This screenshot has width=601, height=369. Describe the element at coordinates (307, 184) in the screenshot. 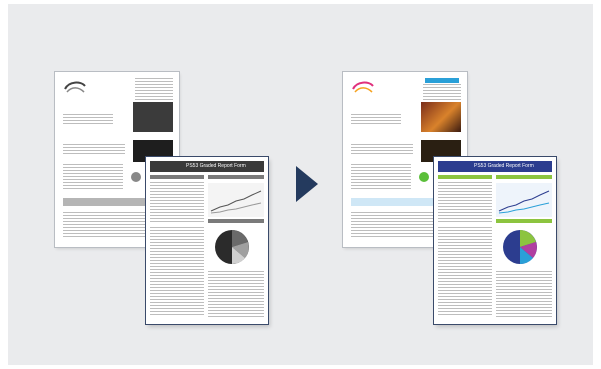

I see `right-arrow-icon` at that location.